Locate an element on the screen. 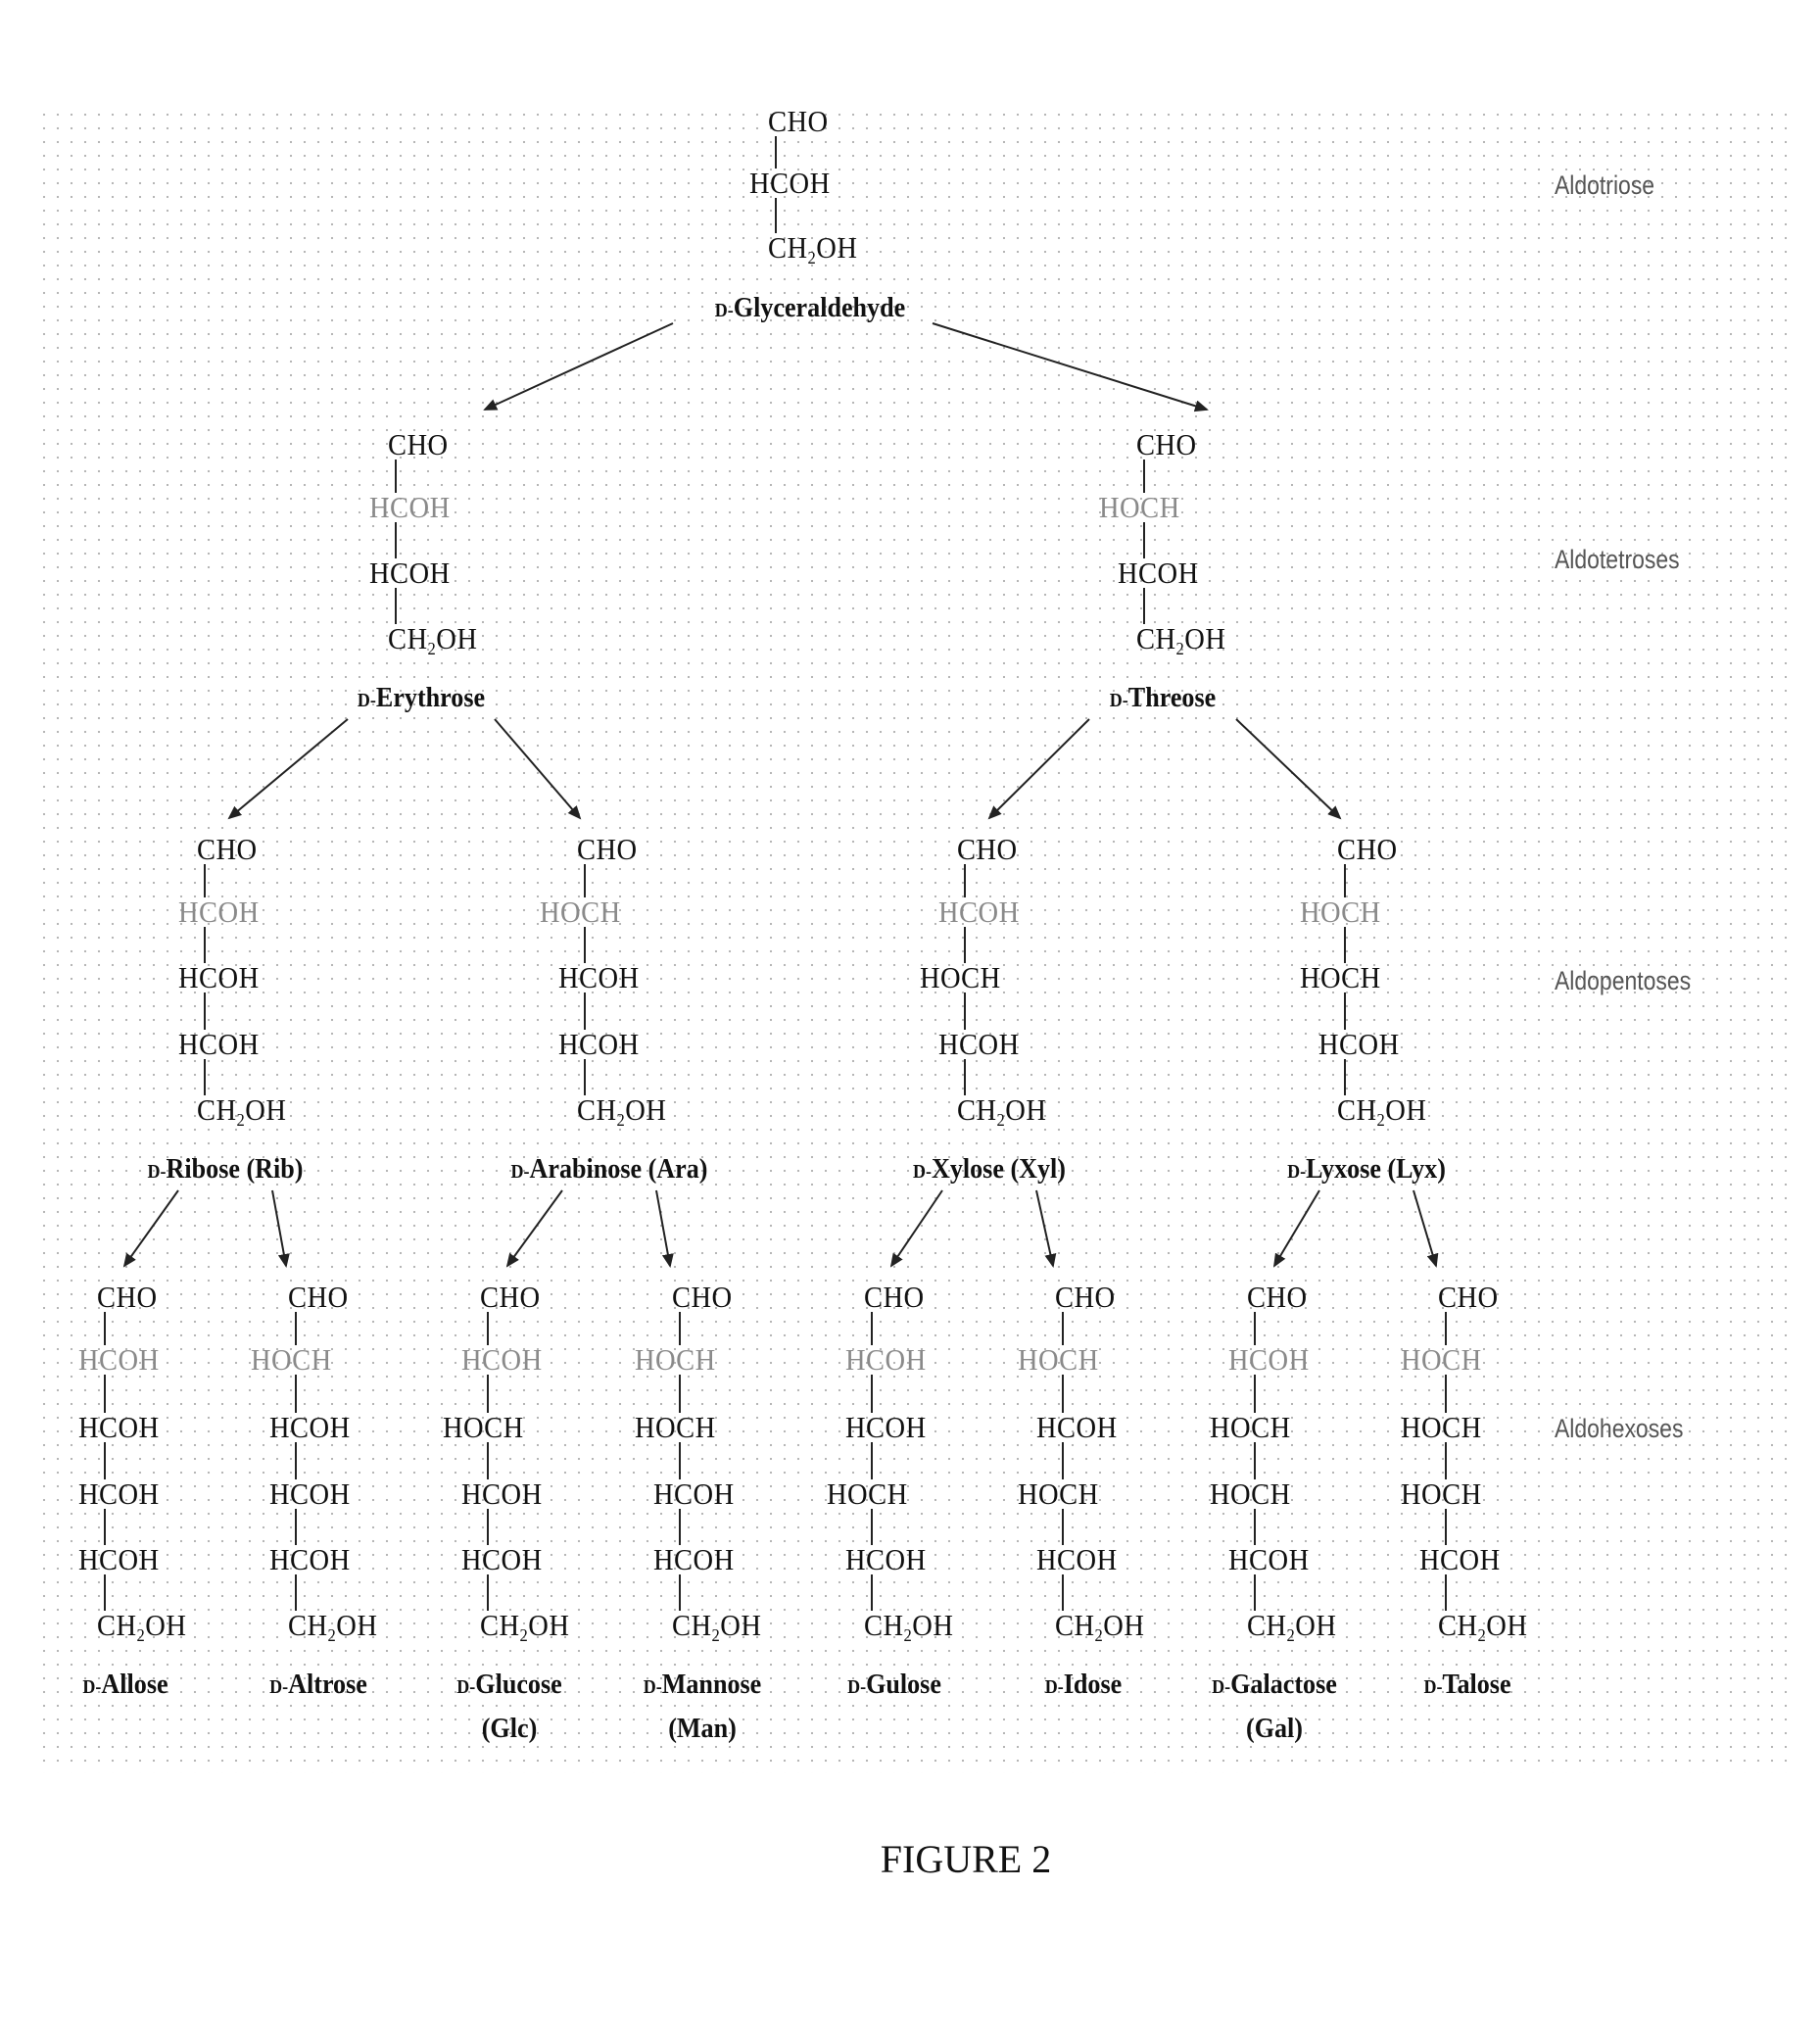 The height and width of the screenshot is (2033, 1820). arrow-lyxose-to-talose is located at coordinates (1426, 1228).